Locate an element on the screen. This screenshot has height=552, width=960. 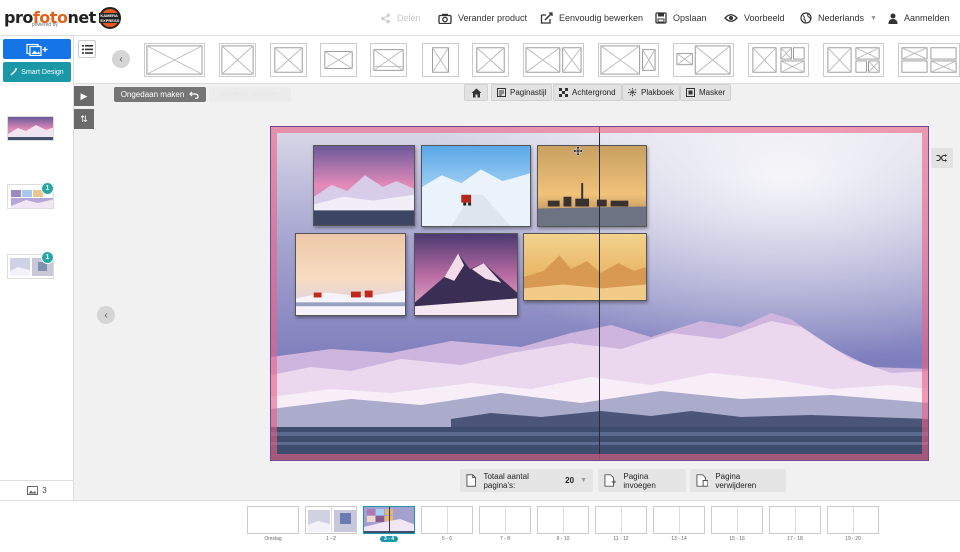
share-button: Delen is located at coordinates (400, 18).